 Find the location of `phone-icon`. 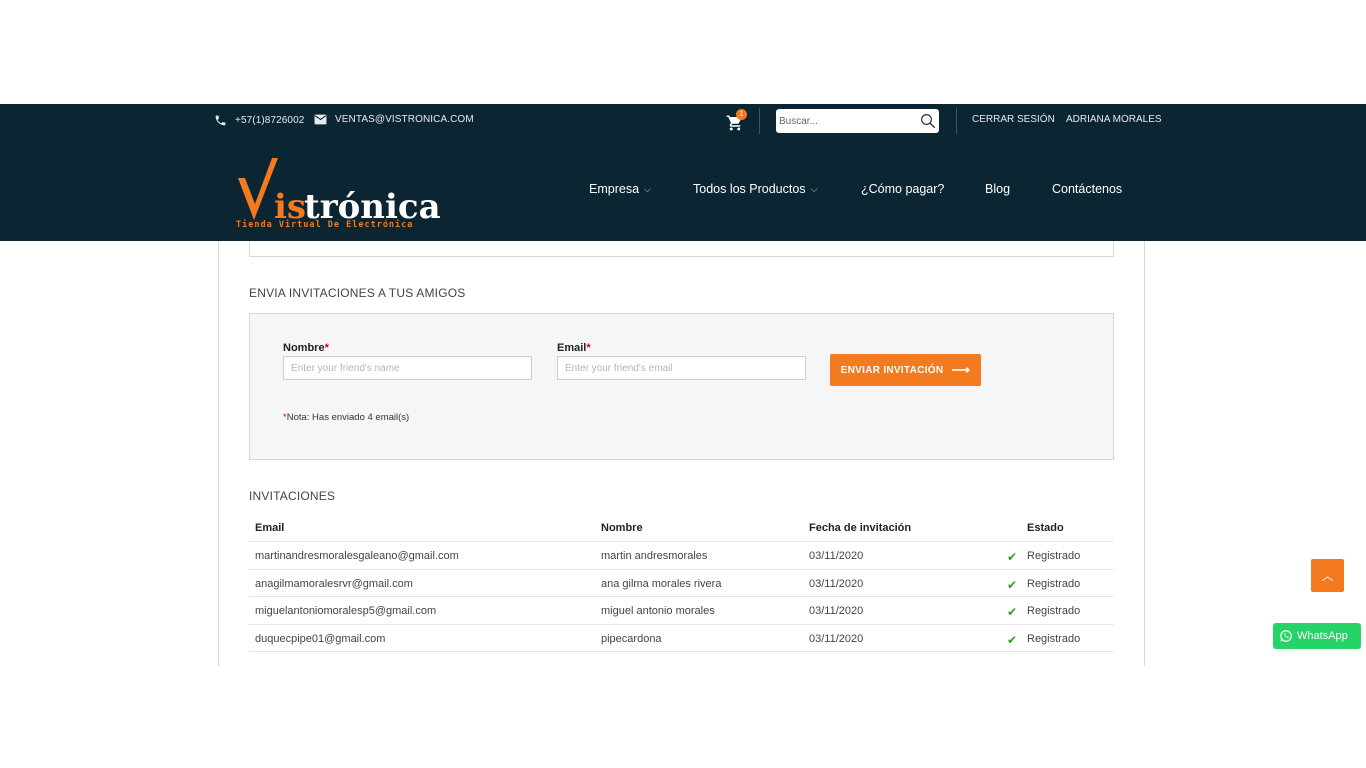

phone-icon is located at coordinates (220, 120).